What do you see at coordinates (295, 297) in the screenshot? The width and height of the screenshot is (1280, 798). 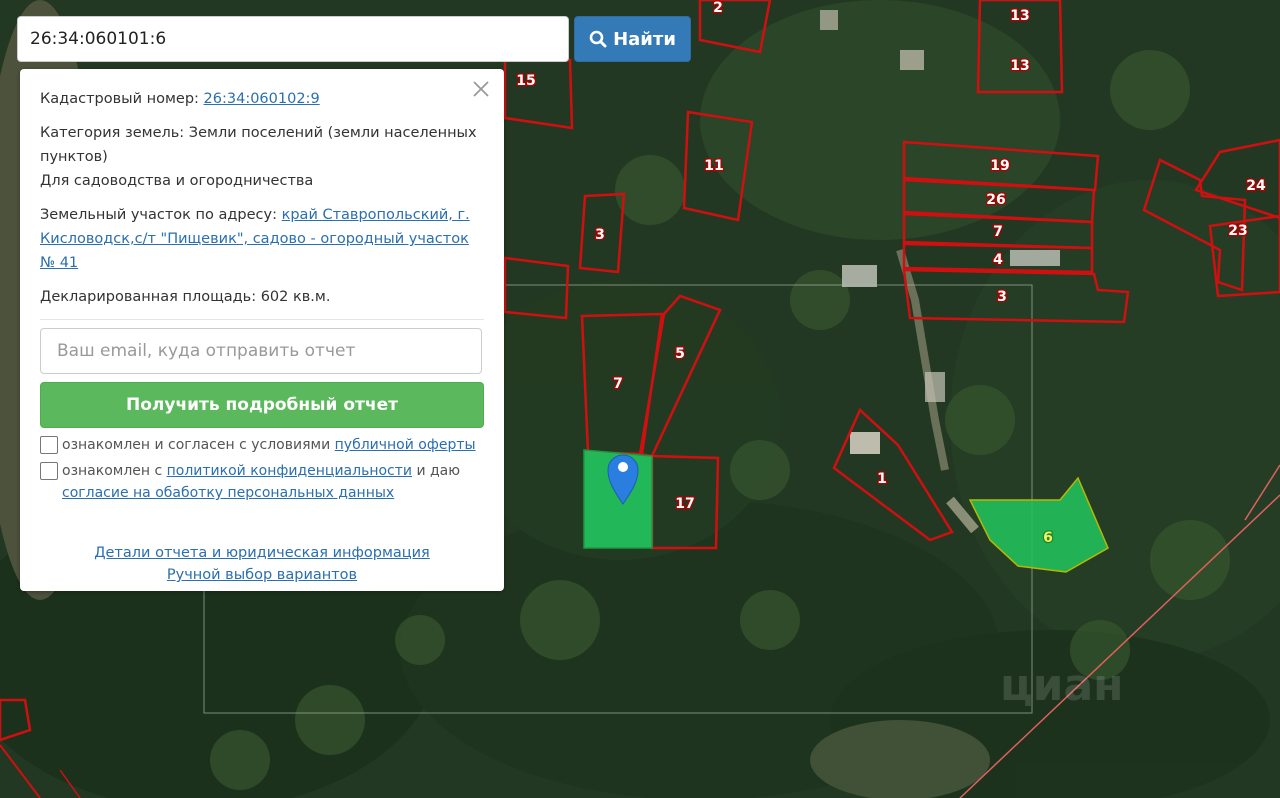 I see `area-value: 602 кв.м.` at bounding box center [295, 297].